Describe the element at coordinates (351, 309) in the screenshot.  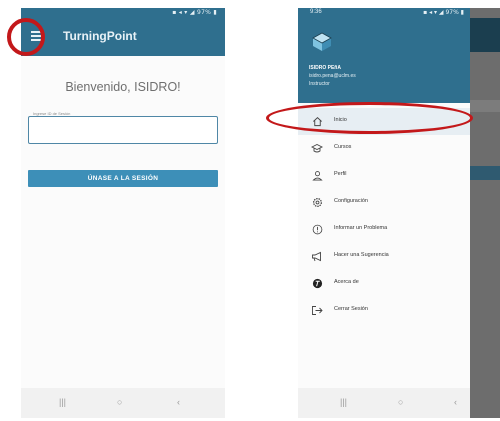
I see `drawer-item-label: Cerrar Sesión` at that location.